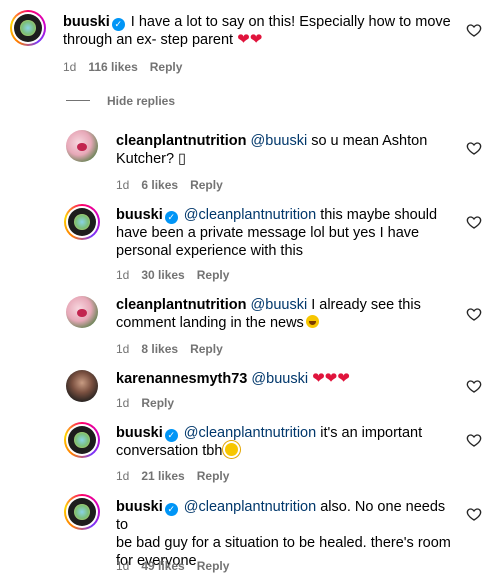 Image resolution: width=490 pixels, height=575 pixels. I want to click on like-count: 6 likes, so click(159, 185).